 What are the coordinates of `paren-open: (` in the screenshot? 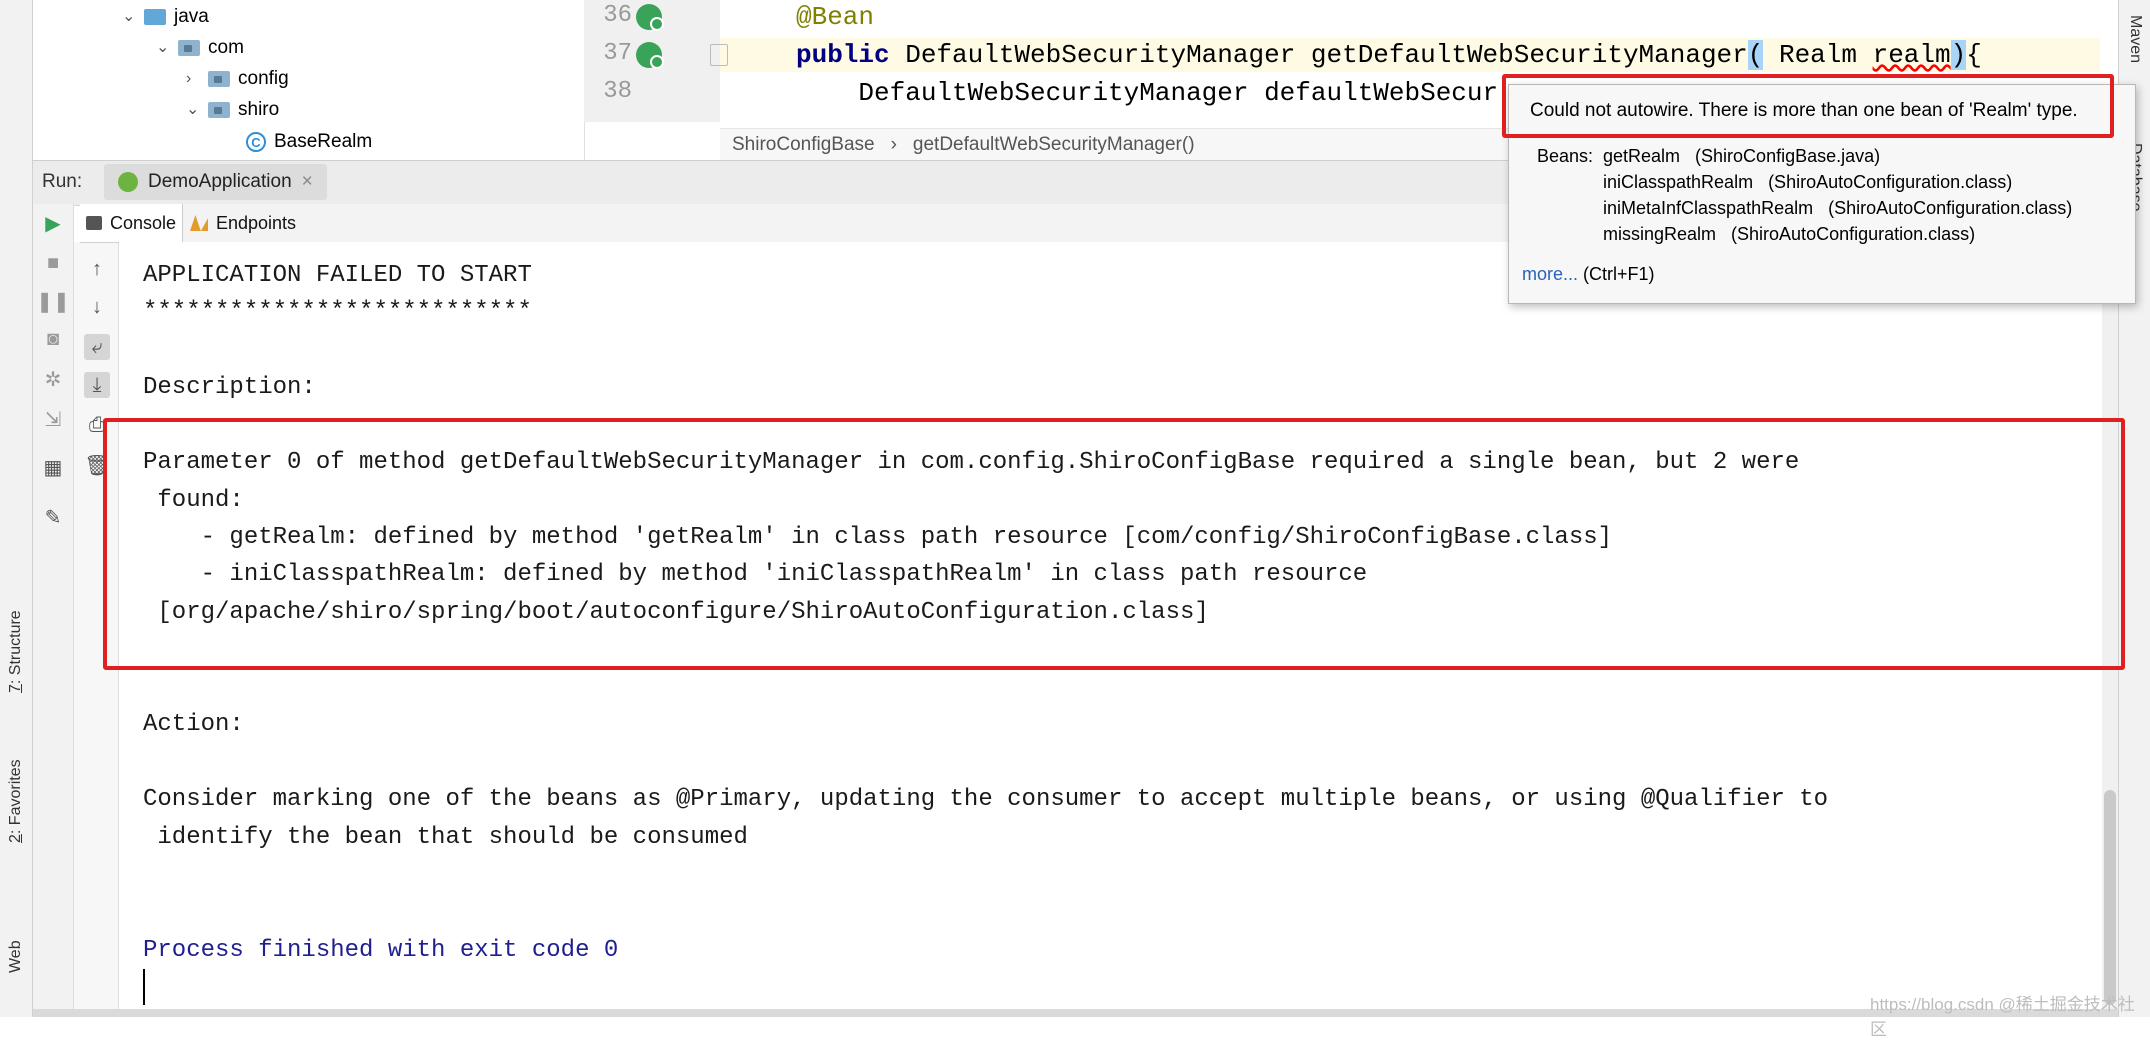 It's located at (1755, 55).